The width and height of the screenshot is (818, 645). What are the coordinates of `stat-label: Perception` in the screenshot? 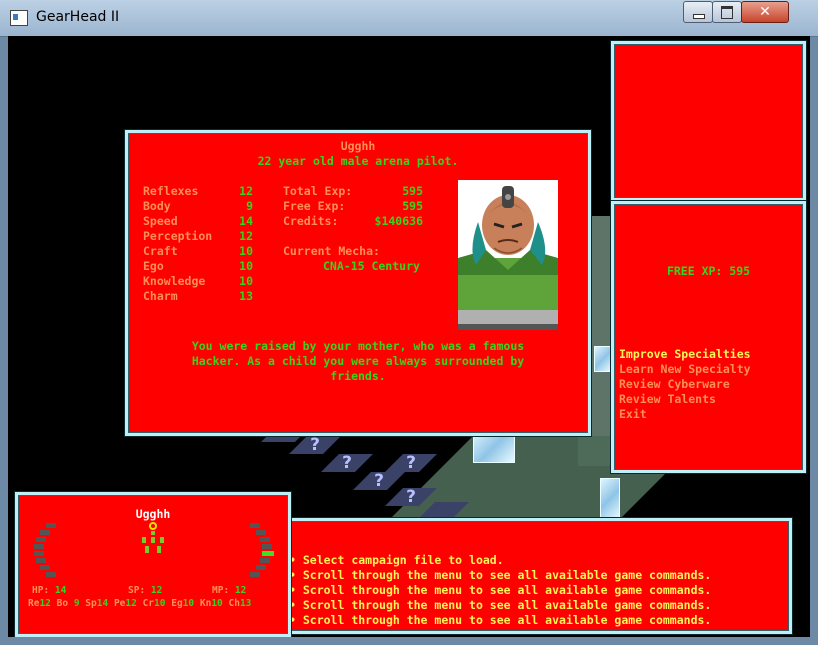 It's located at (178, 236).